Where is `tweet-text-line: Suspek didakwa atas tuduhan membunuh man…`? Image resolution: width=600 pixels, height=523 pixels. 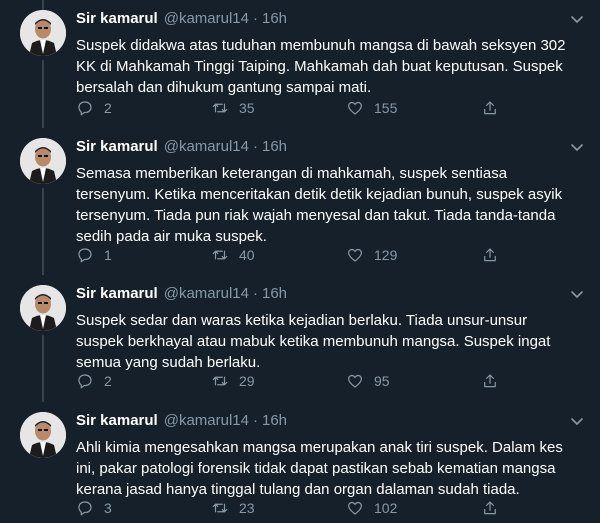 tweet-text-line: Suspek didakwa atas tuduhan membunuh man… is located at coordinates (321, 45).